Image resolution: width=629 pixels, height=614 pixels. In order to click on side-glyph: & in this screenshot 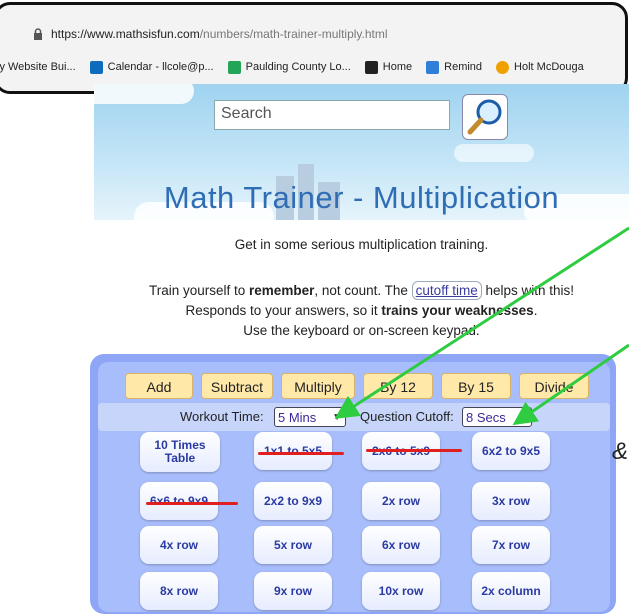, I will do `click(620, 451)`.